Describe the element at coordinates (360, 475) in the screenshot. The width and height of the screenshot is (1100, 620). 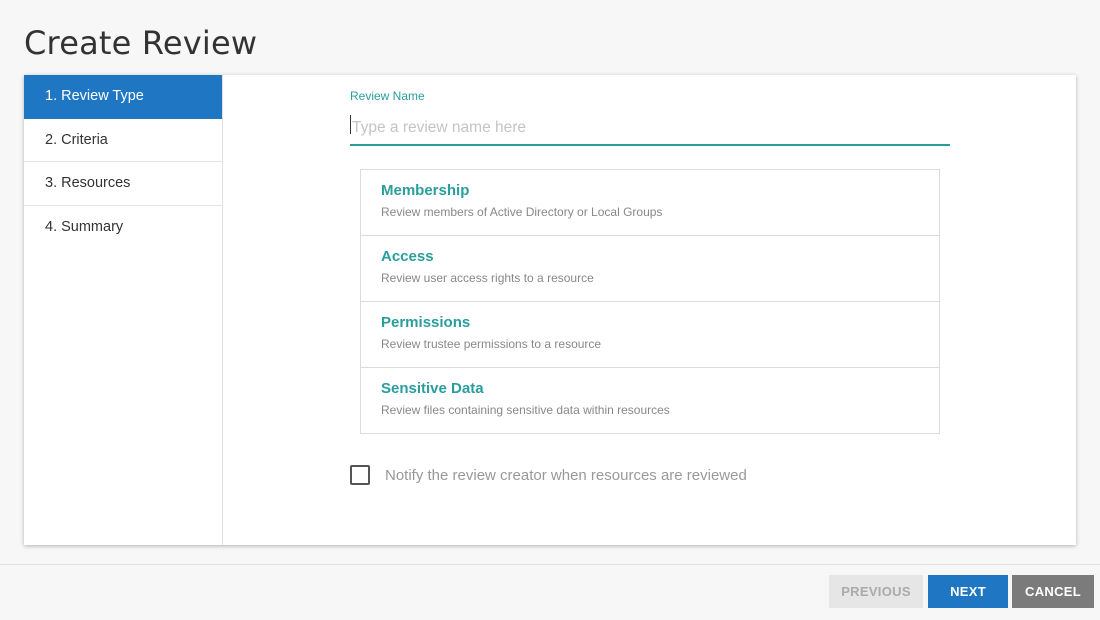
I see `notify-checkbox` at that location.